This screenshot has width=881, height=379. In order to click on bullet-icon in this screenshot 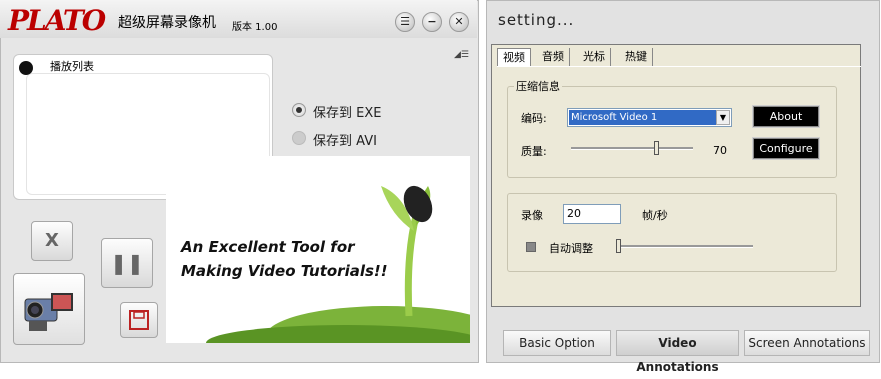, I will do `click(26, 68)`.